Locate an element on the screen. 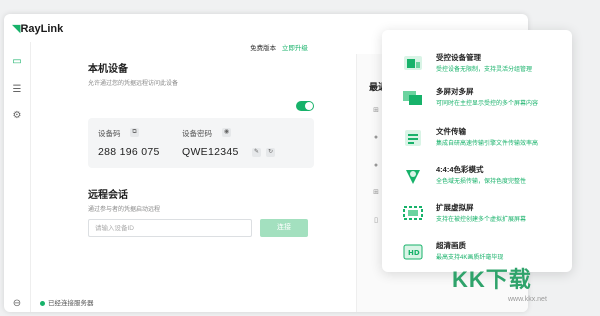 The height and width of the screenshot is (316, 600). watermark-logo: KK下载 is located at coordinates (492, 279).